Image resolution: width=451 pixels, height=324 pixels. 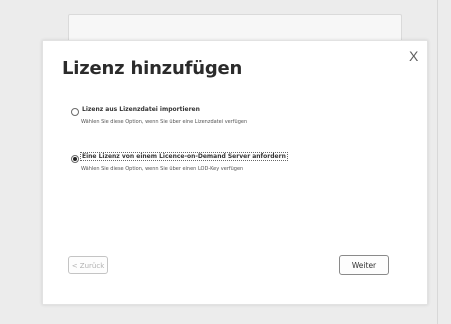 What do you see at coordinates (88, 265) in the screenshot?
I see `back-button: < Zurück` at bounding box center [88, 265].